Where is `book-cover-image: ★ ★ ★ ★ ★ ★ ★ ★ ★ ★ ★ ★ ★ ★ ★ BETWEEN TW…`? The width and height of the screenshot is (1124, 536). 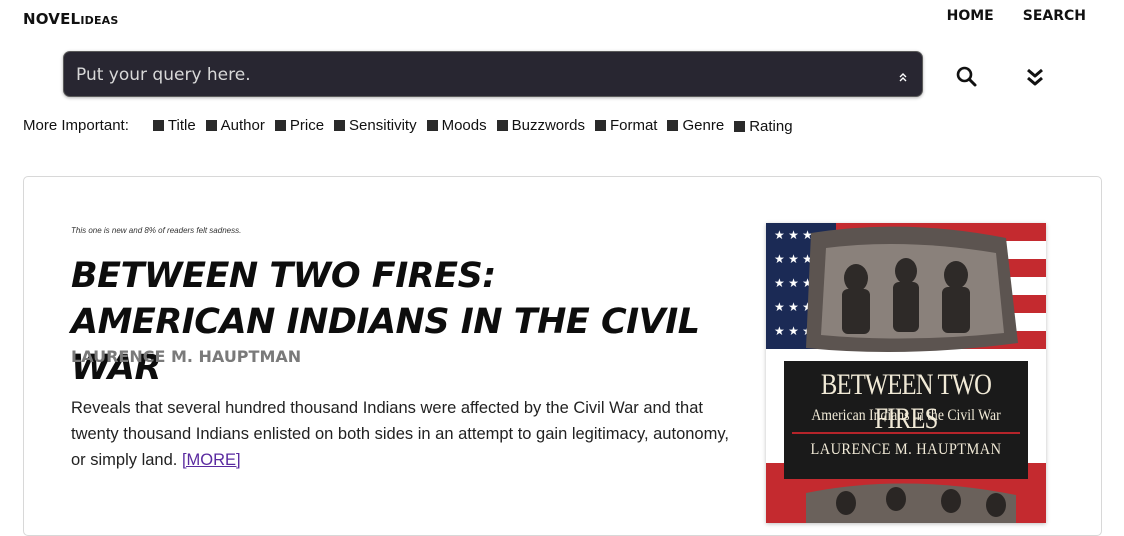 book-cover-image: ★ ★ ★ ★ ★ ★ ★ ★ ★ ★ ★ ★ ★ ★ ★ BETWEEN TW… is located at coordinates (906, 373).